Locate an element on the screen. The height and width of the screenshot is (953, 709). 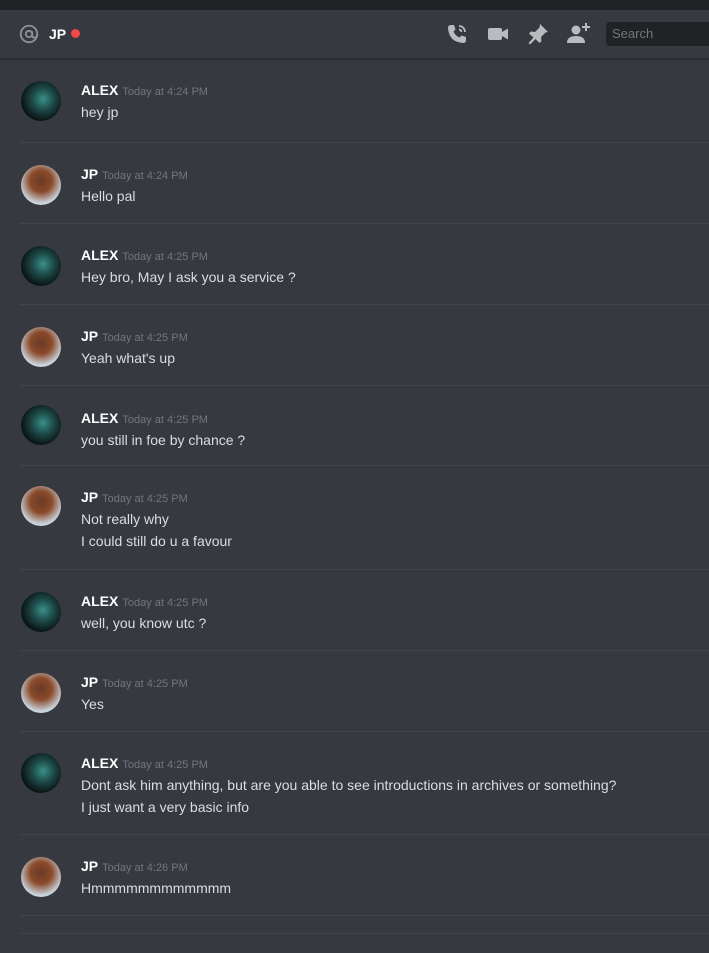
message-author: JP Today at 4:26 PM is located at coordinates (134, 867).